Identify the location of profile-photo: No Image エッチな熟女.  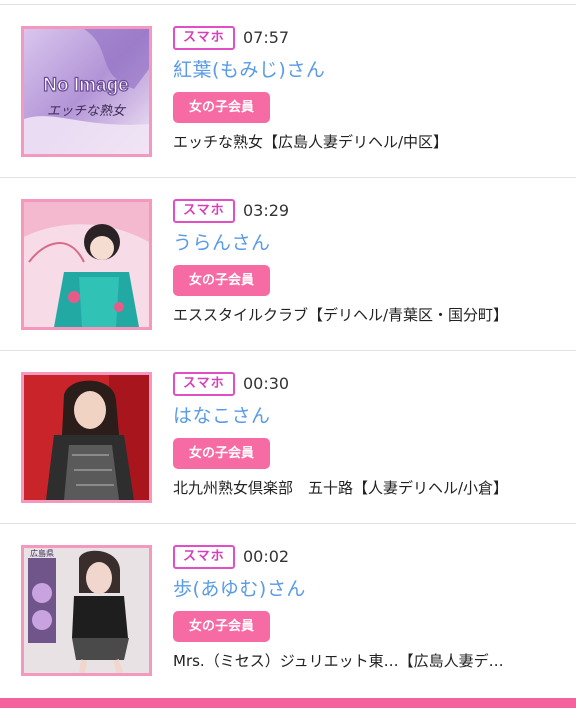
(86, 91).